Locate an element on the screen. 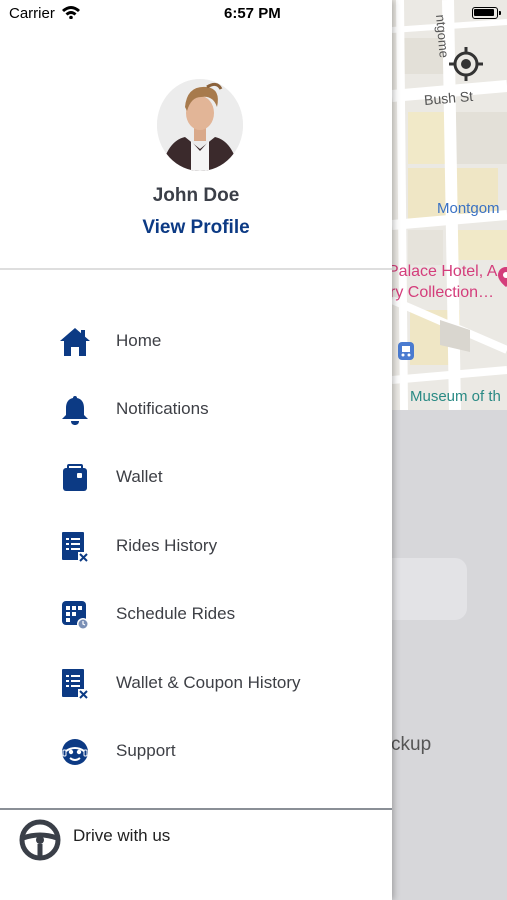 This screenshot has width=507, height=900. drive-with-us-label: Drive with us is located at coordinates (122, 835).